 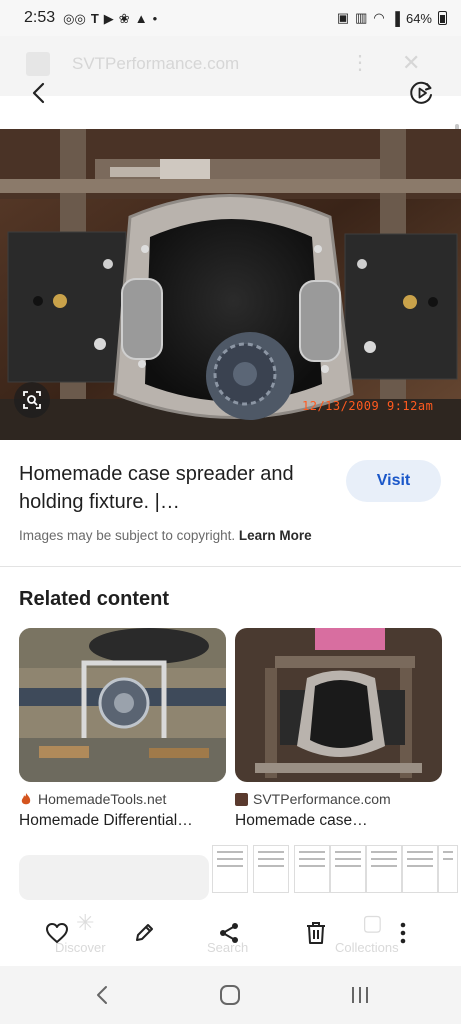 What do you see at coordinates (379, 17) in the screenshot?
I see `wifi-icon: ◠` at bounding box center [379, 17].